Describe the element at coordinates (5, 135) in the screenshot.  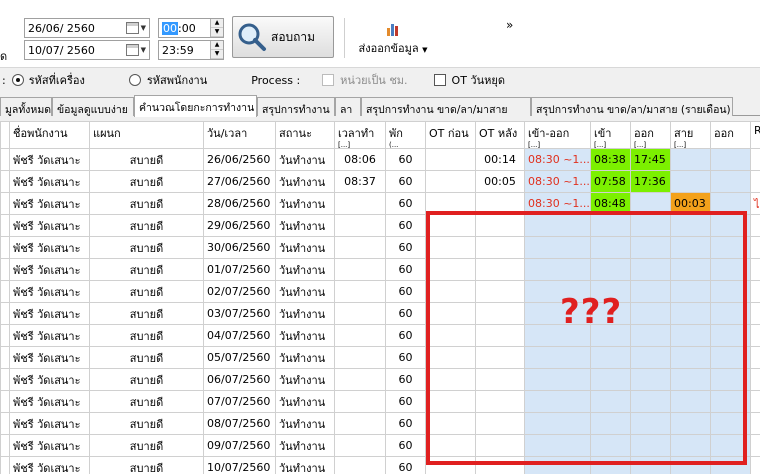
I see `row-header-cell` at that location.